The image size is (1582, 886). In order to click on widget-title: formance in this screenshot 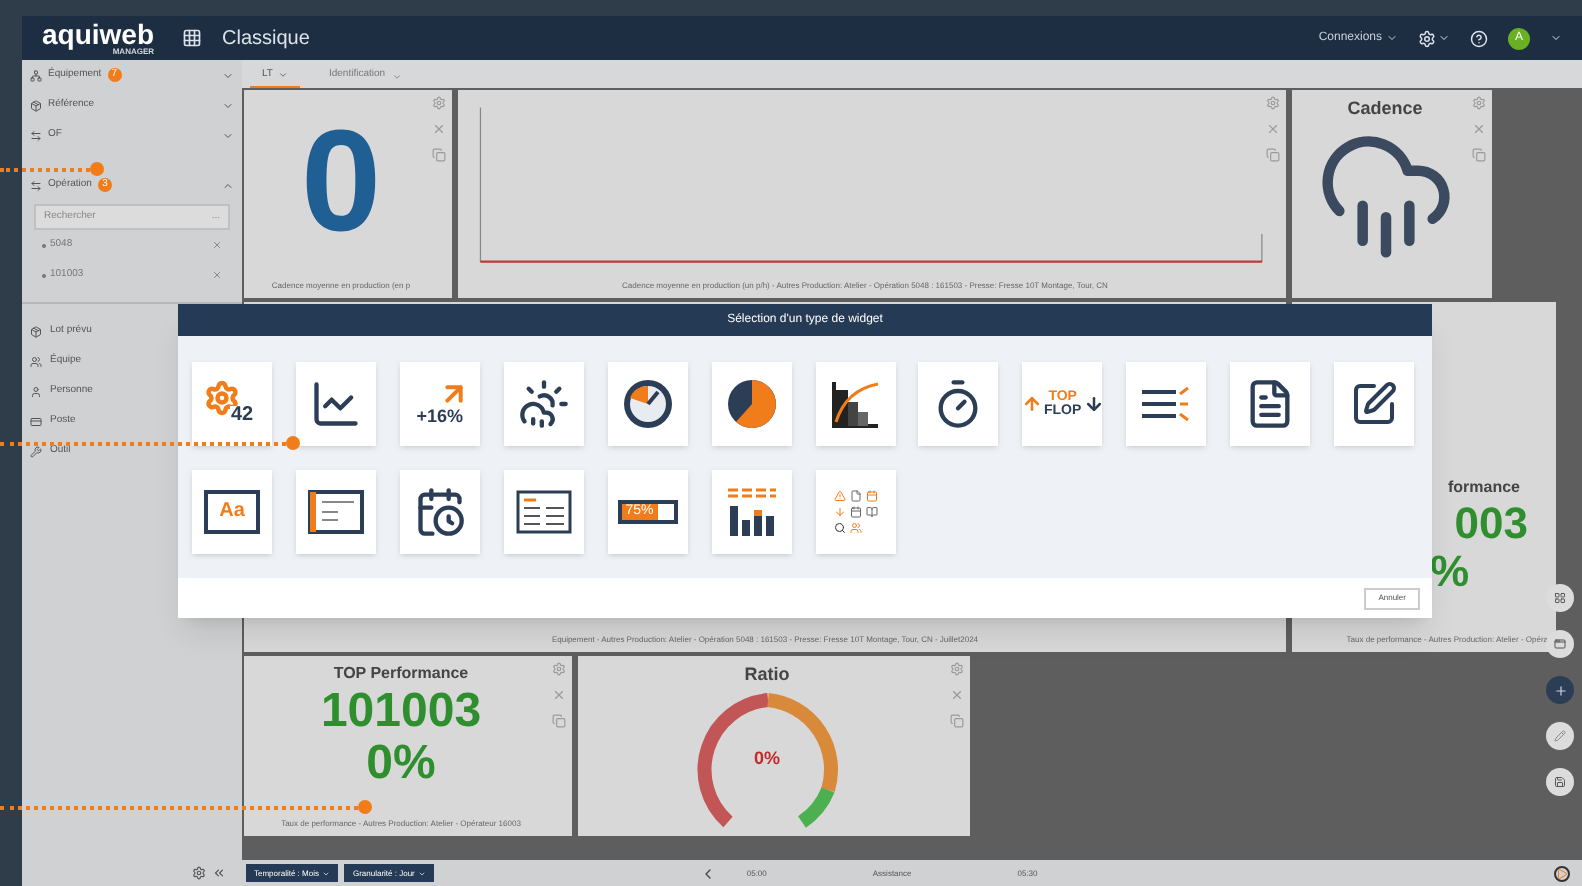, I will do `click(1483, 488)`.